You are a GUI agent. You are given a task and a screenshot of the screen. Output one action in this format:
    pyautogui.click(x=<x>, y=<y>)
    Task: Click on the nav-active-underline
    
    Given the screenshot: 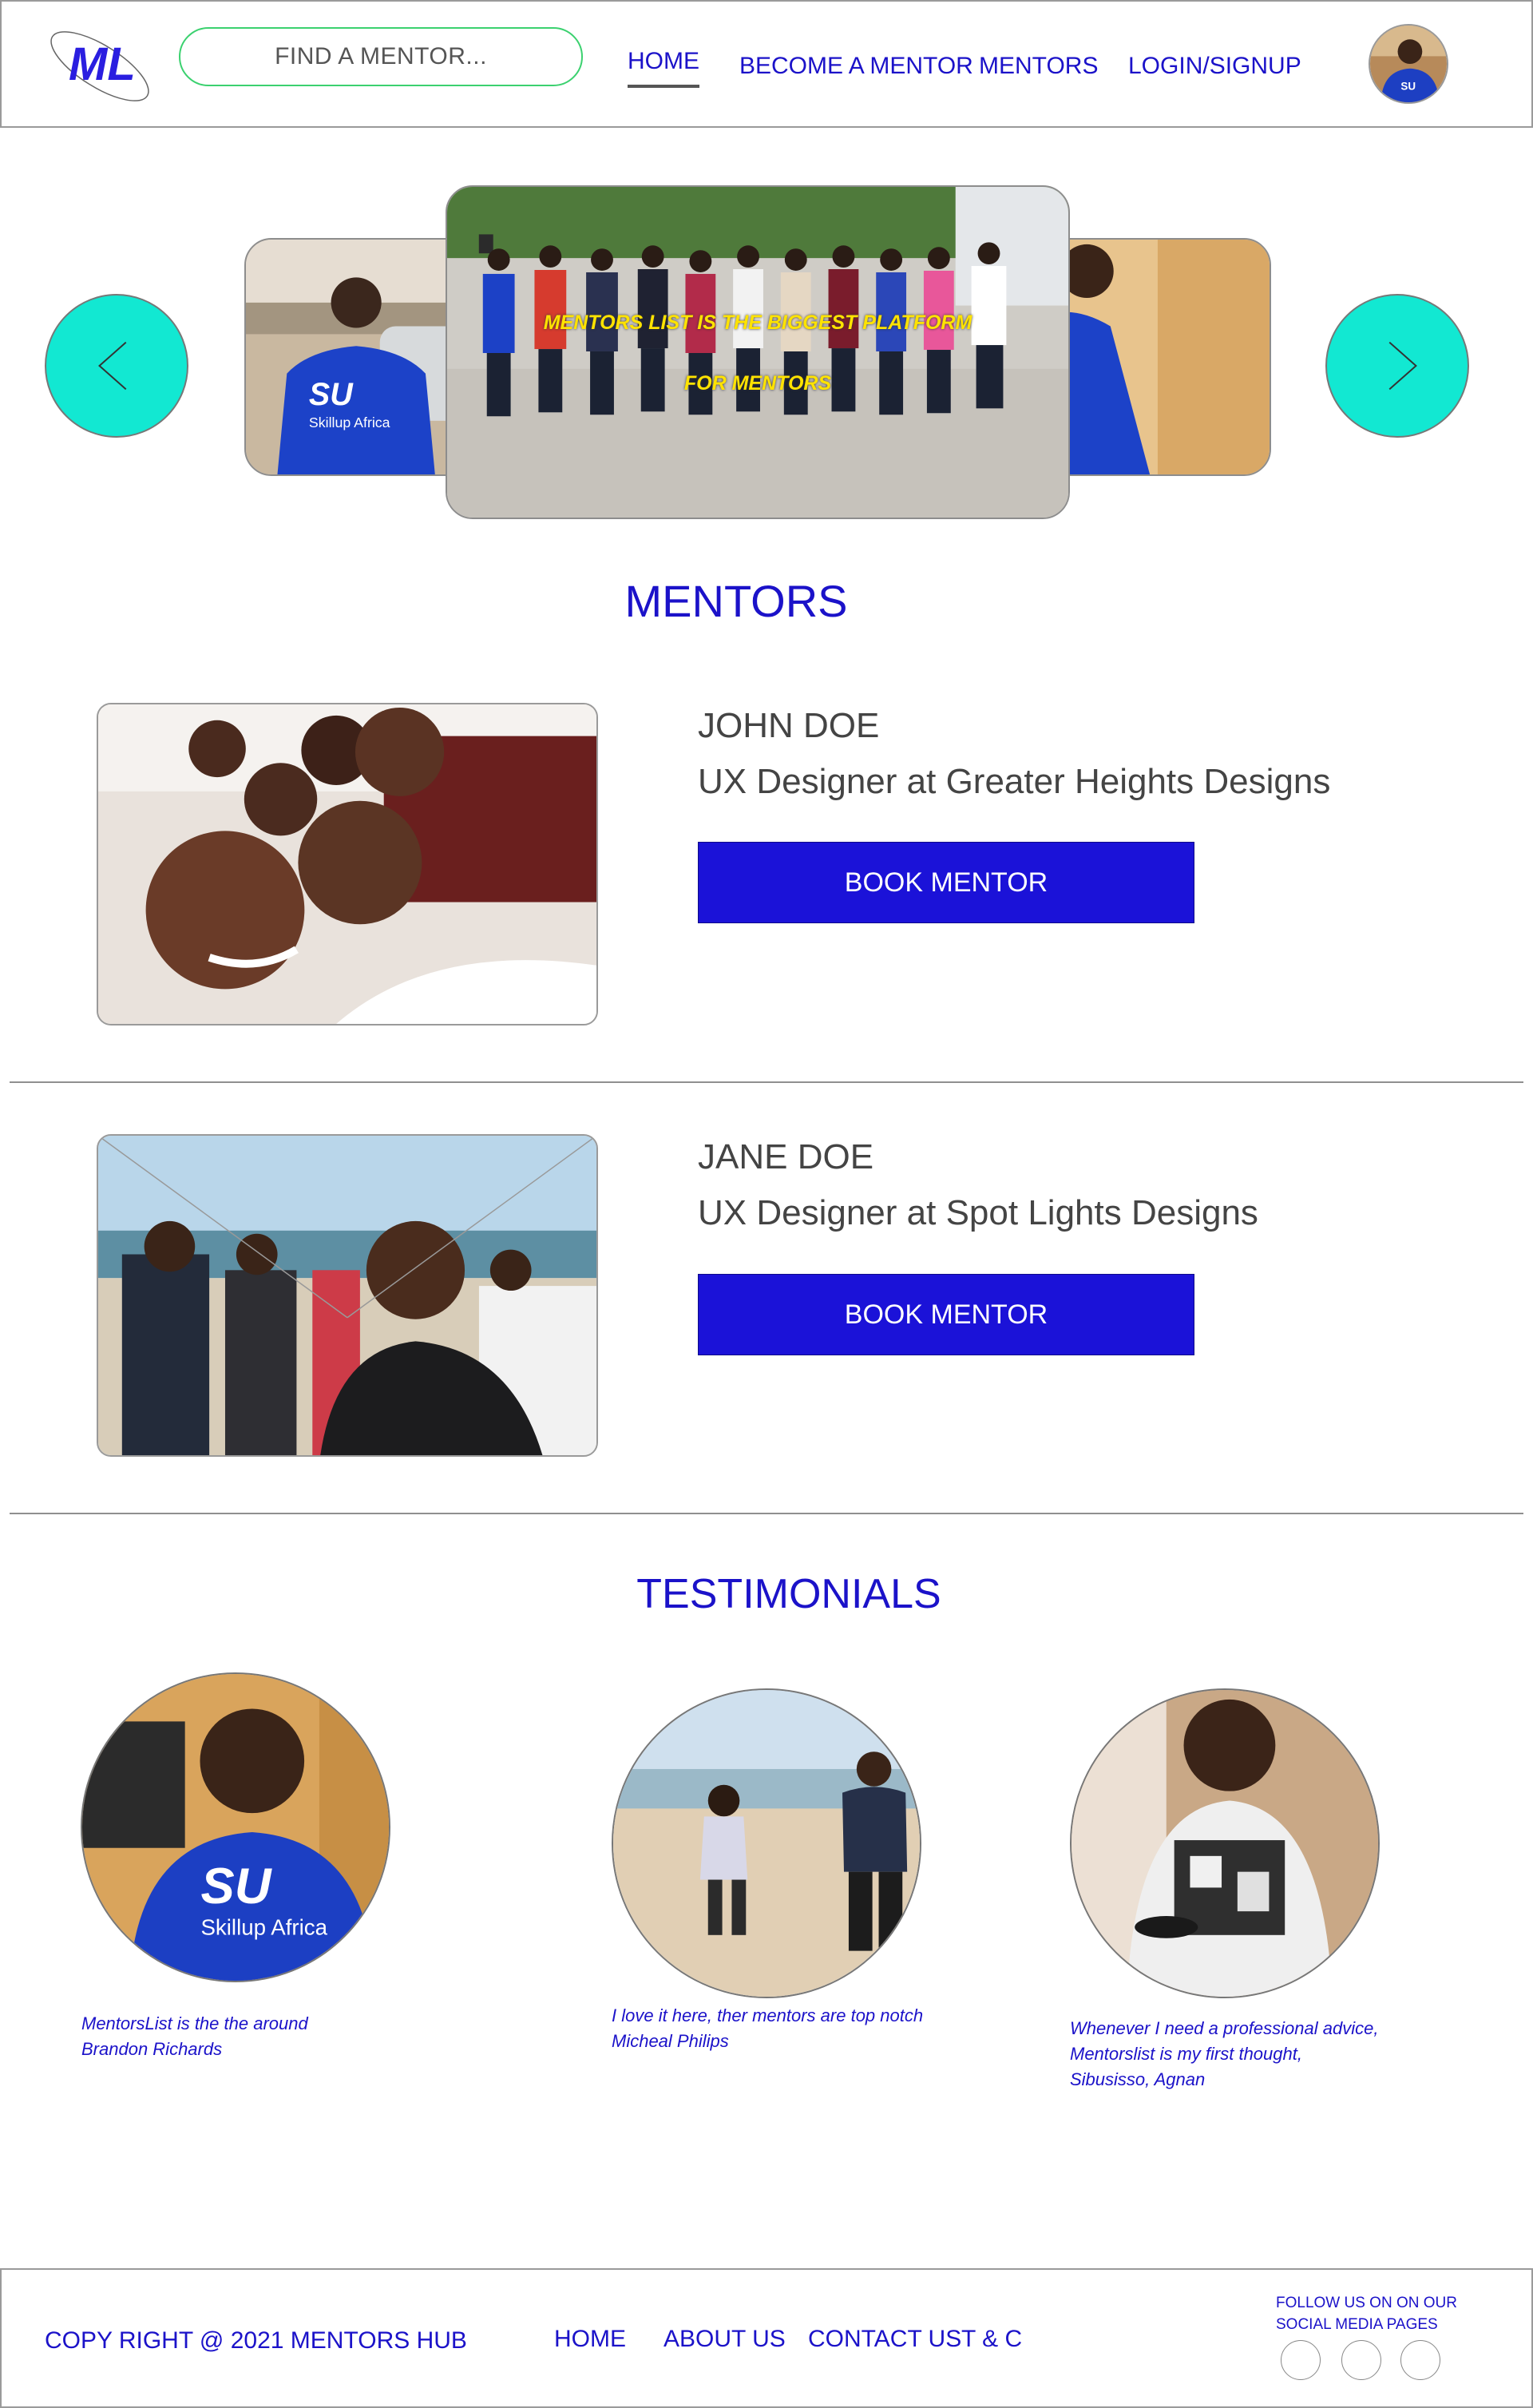 What is the action you would take?
    pyautogui.click(x=663, y=86)
    